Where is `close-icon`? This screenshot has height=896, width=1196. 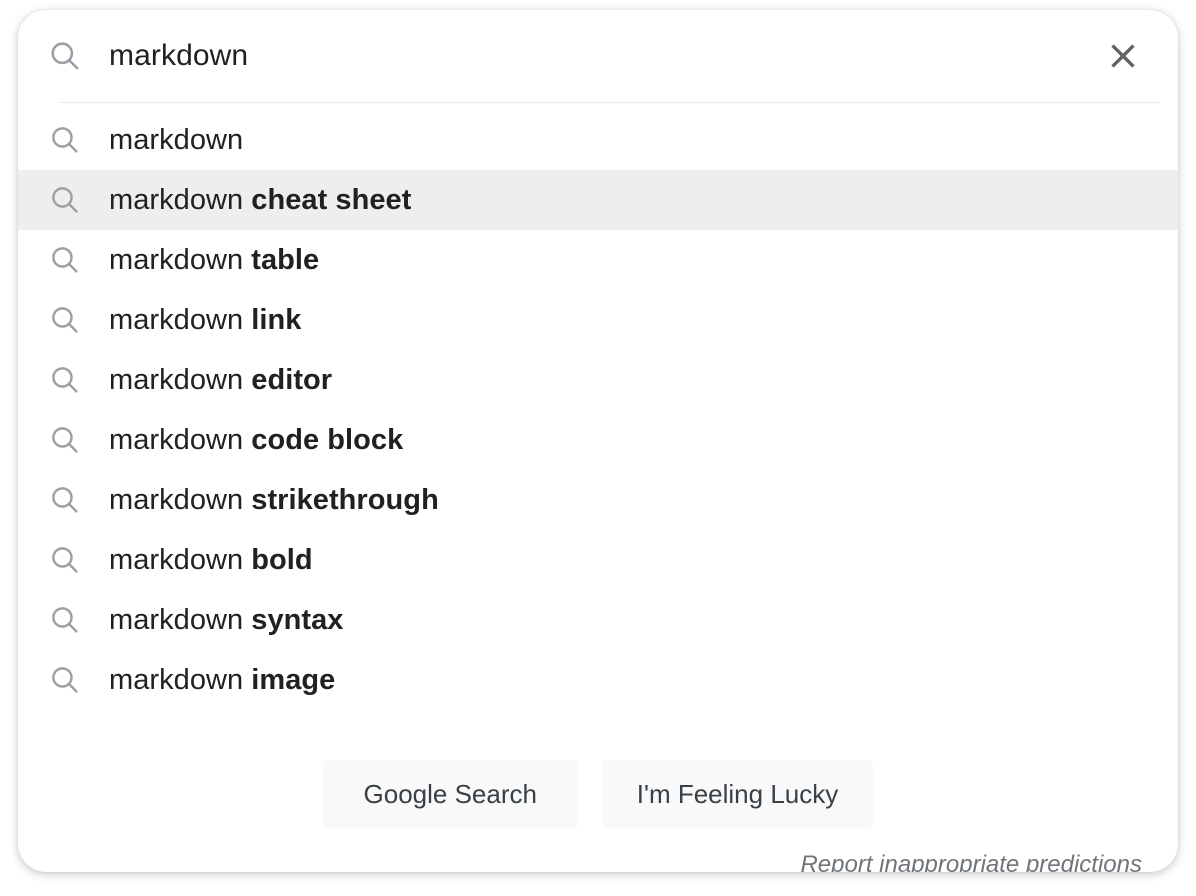
close-icon is located at coordinates (1123, 56).